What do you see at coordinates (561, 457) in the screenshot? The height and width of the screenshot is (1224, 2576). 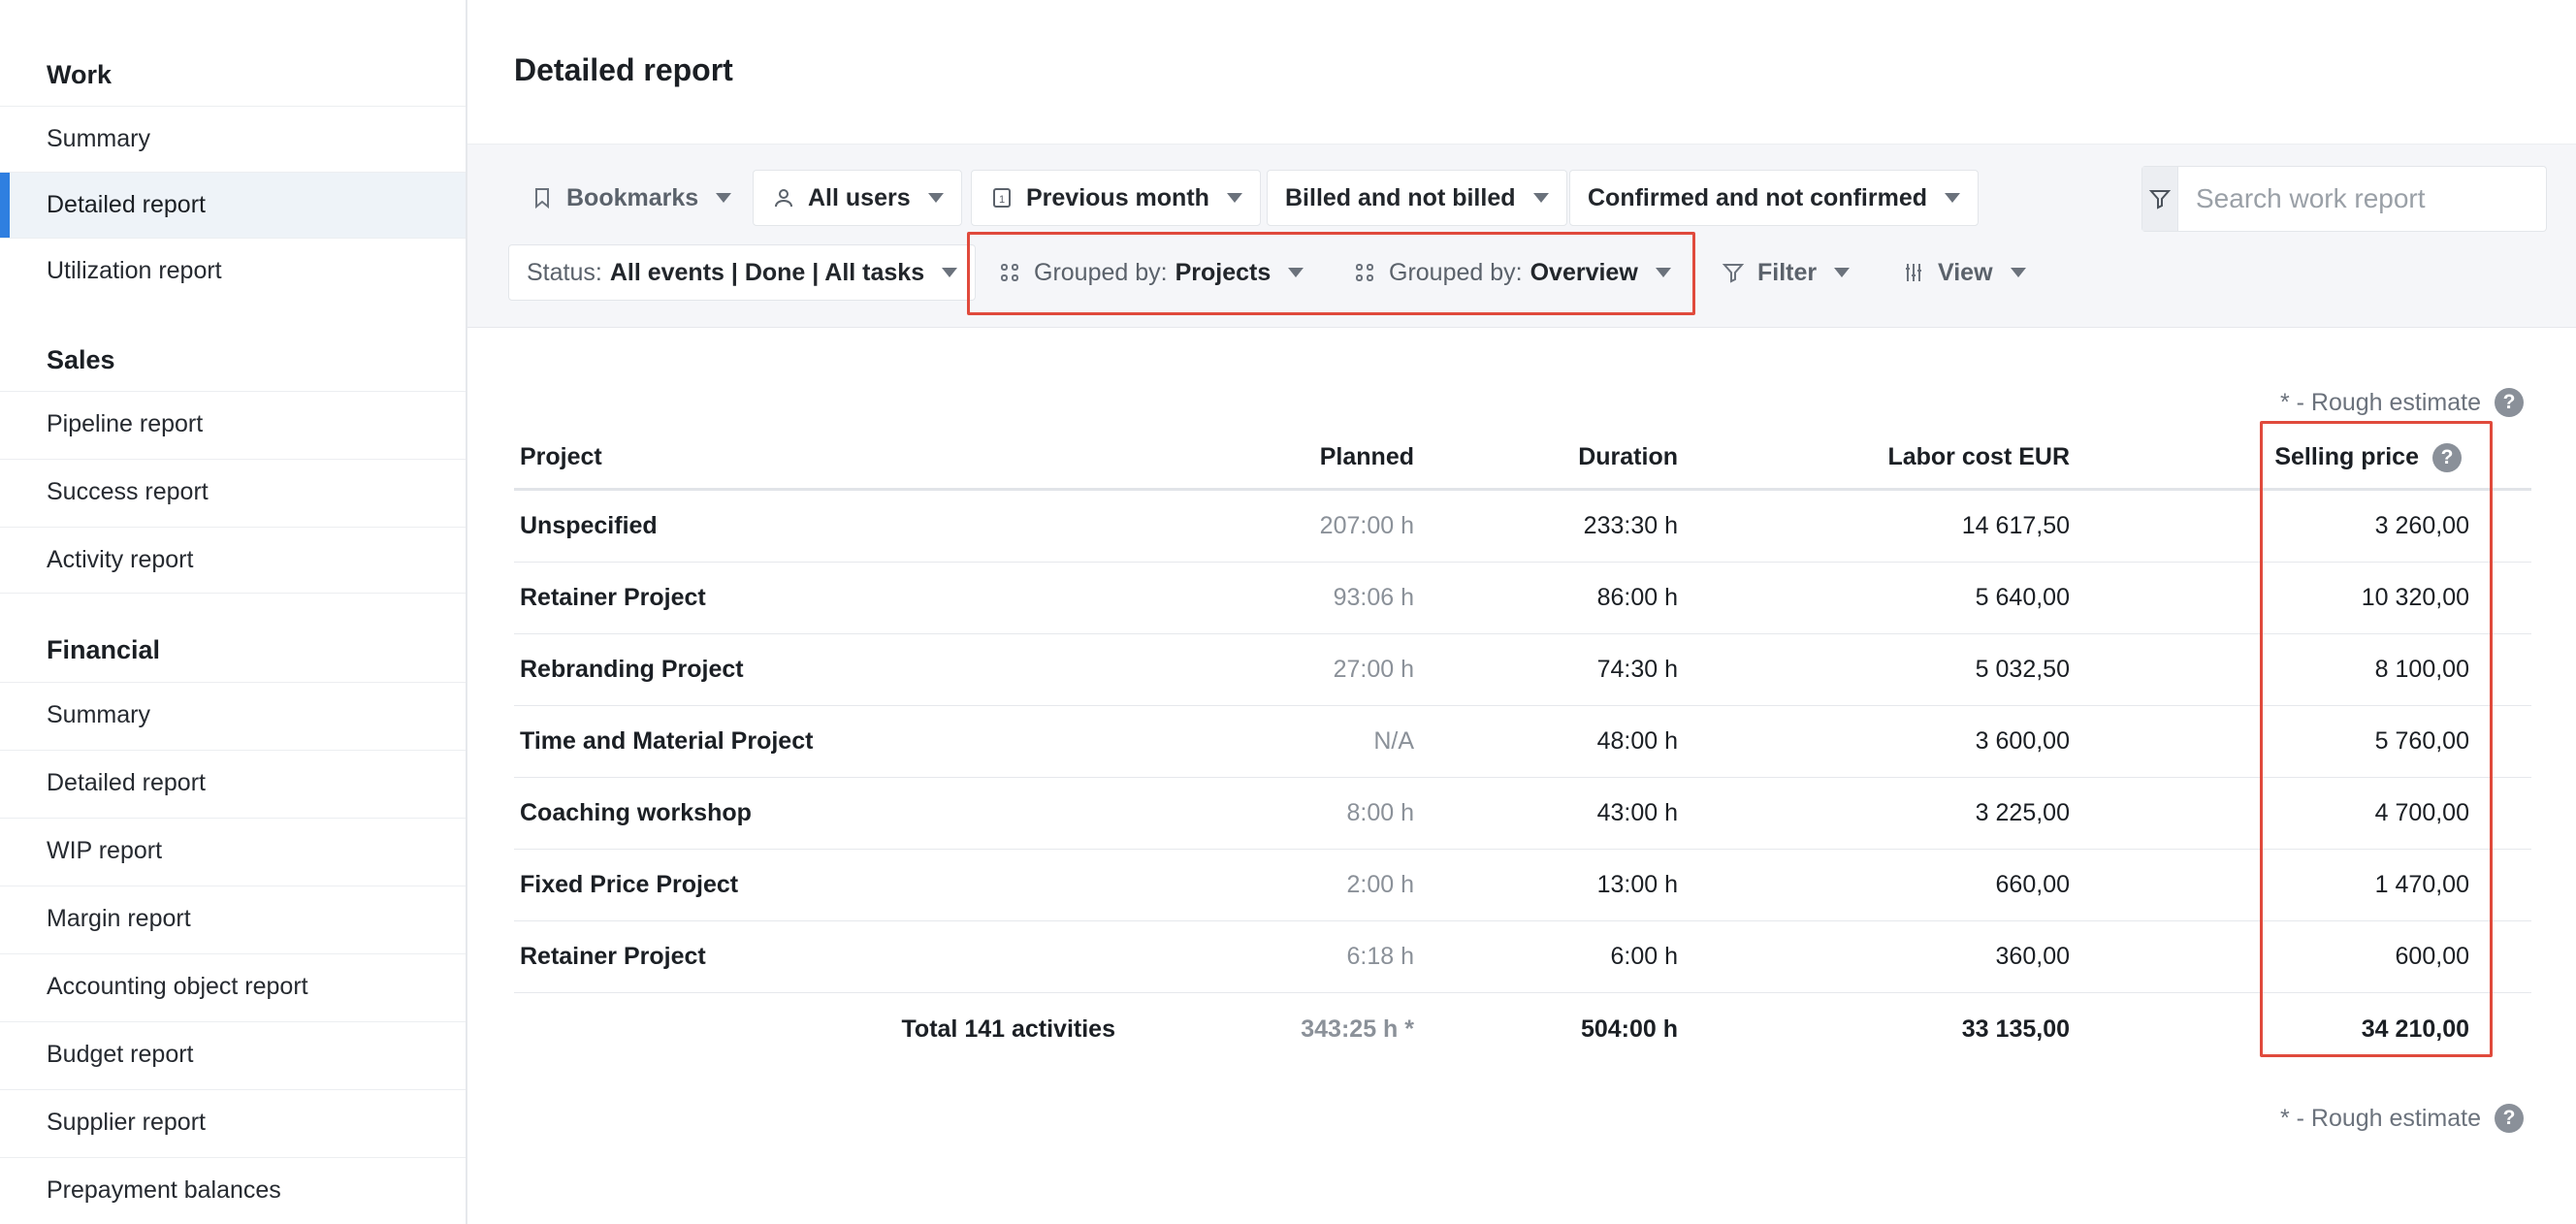 I see `column-header-project: Project` at bounding box center [561, 457].